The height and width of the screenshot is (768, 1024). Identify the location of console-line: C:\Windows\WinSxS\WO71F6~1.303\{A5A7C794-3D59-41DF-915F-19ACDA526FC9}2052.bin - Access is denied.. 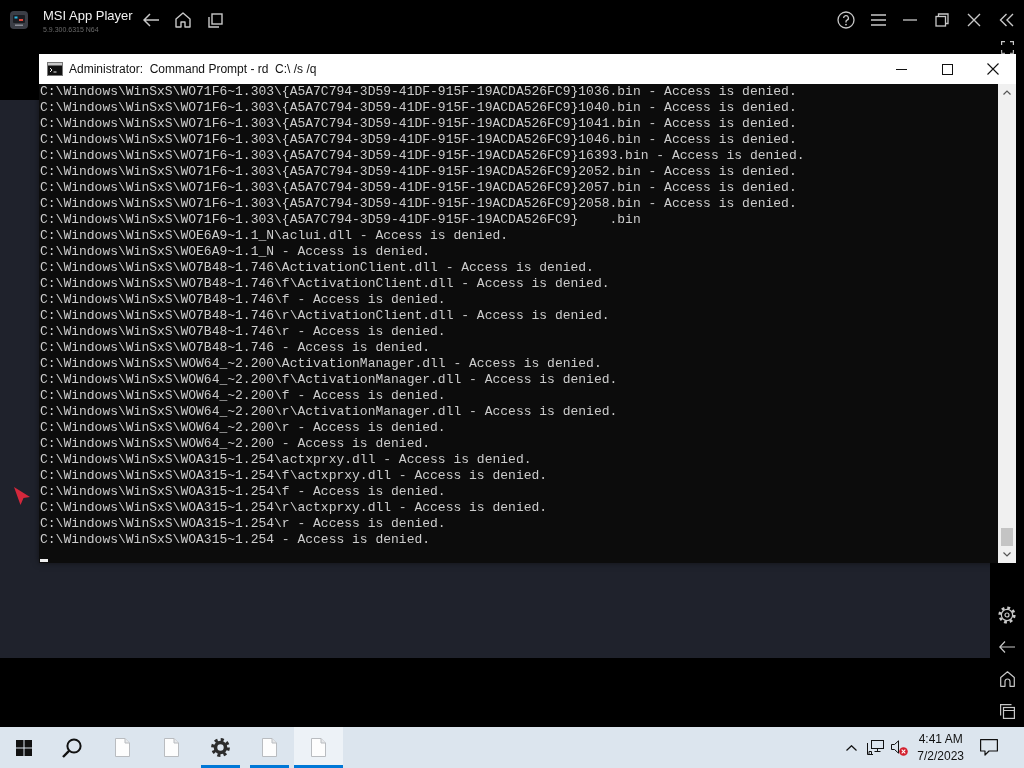
(418, 172).